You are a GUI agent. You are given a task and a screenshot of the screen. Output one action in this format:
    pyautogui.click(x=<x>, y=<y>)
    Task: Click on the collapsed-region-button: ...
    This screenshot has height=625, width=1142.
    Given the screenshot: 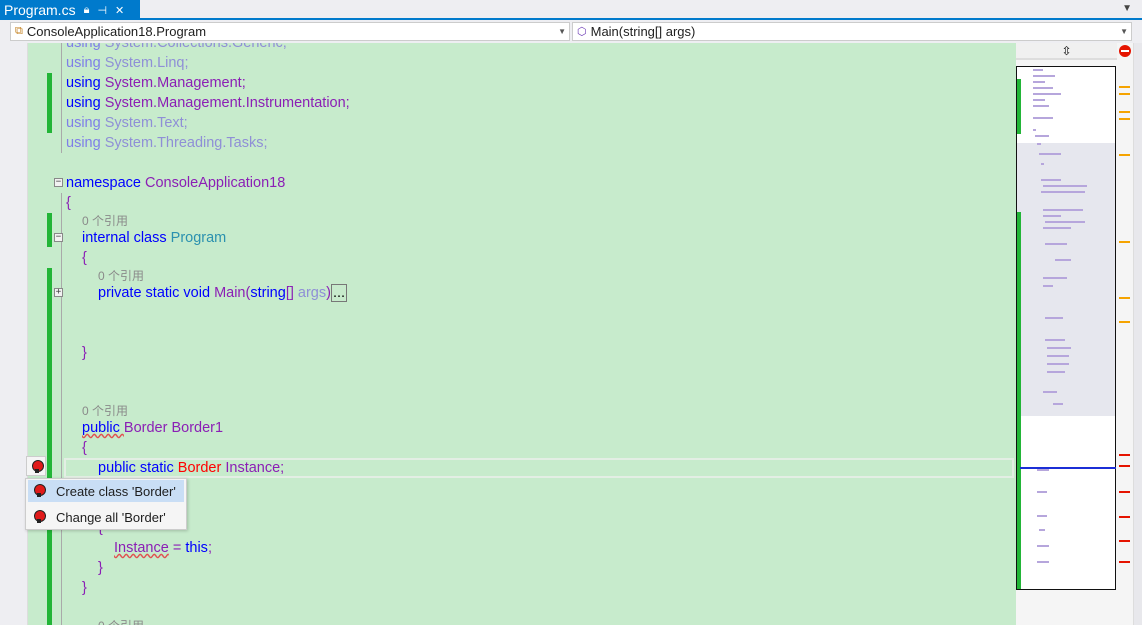 What is the action you would take?
    pyautogui.click(x=339, y=293)
    